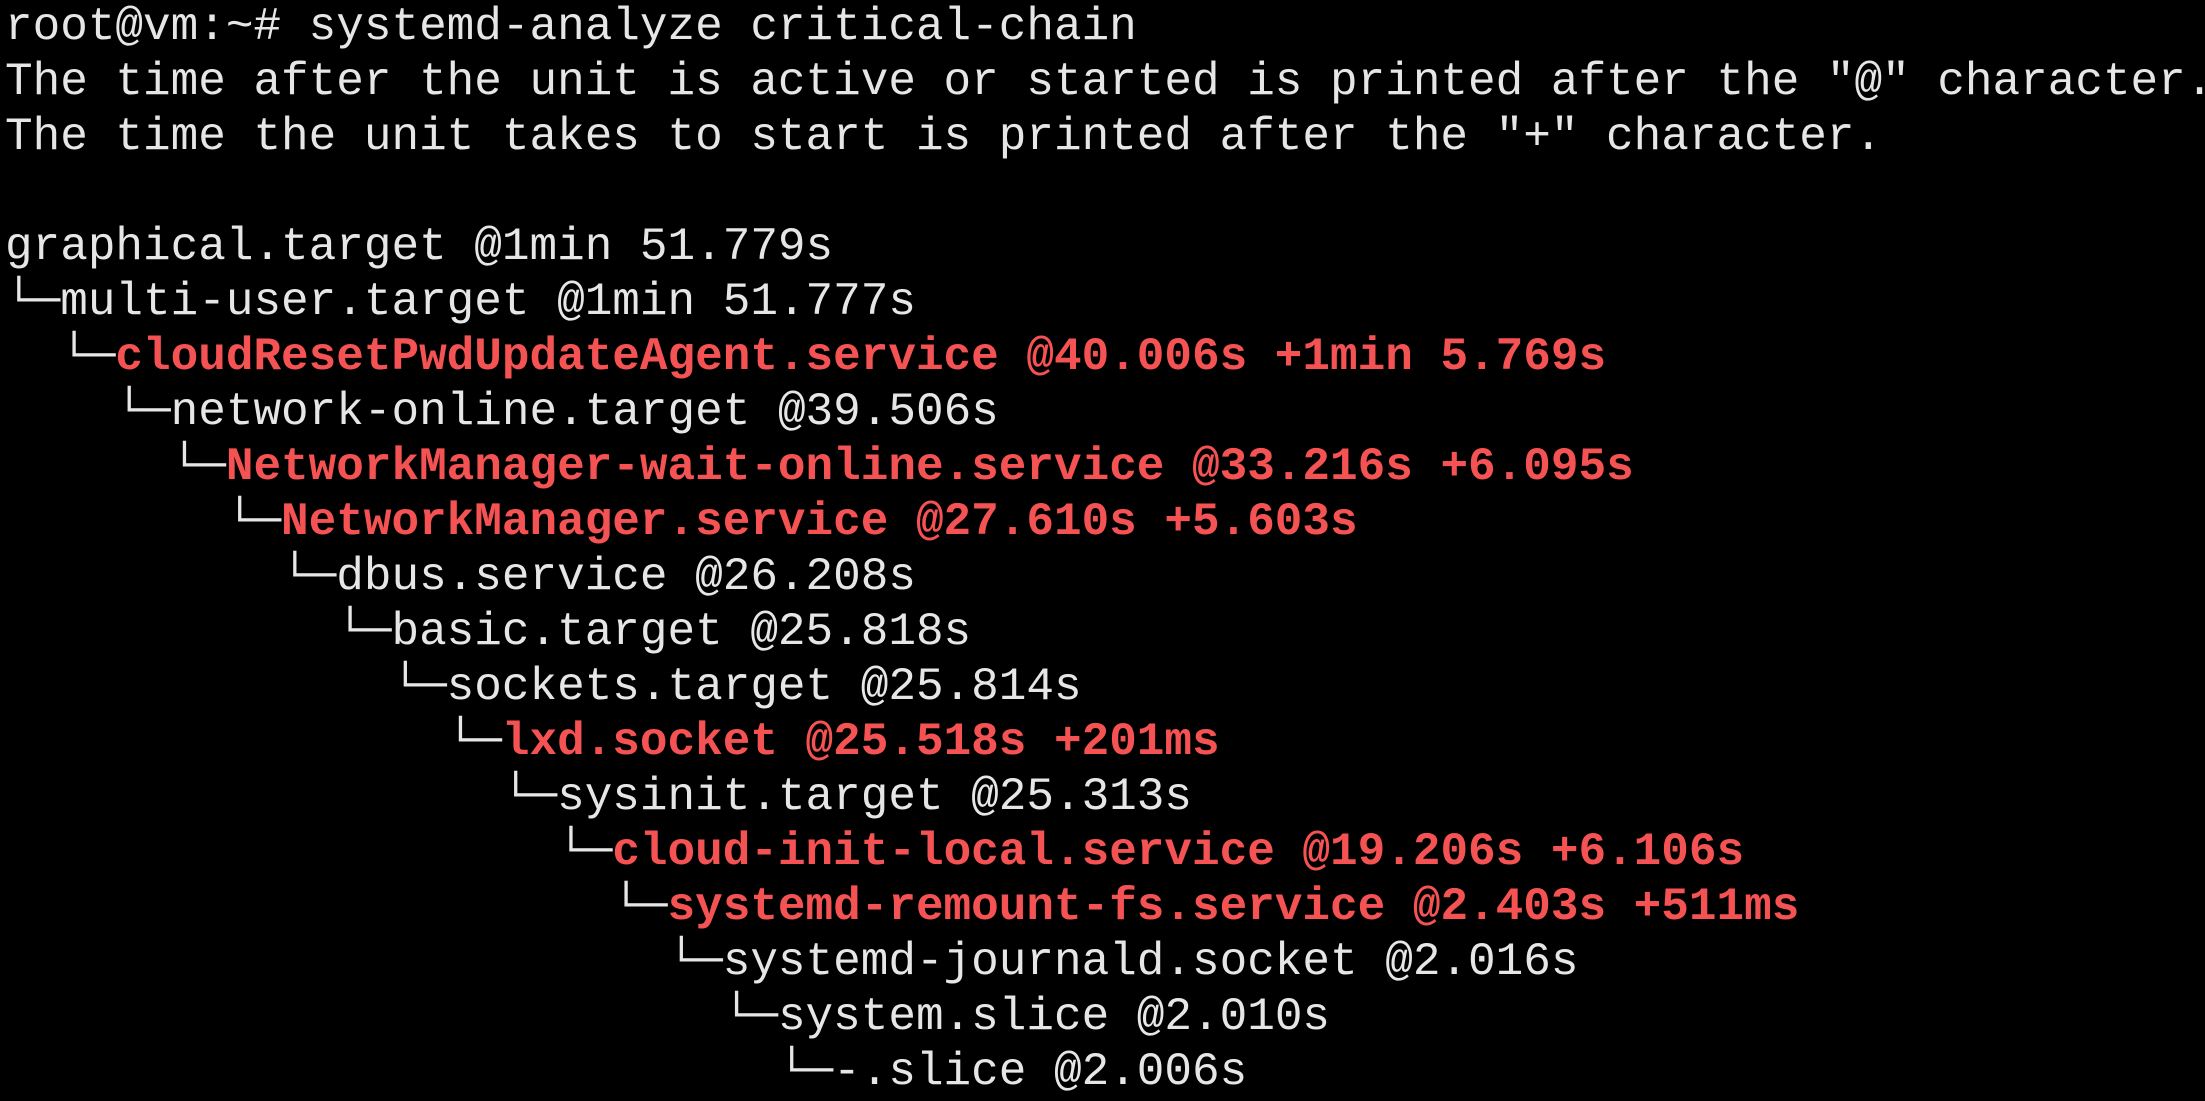 Image resolution: width=2205 pixels, height=1101 pixels. I want to click on chain-row: └─lxd.socket @25.518s +201ms, so click(612, 742).